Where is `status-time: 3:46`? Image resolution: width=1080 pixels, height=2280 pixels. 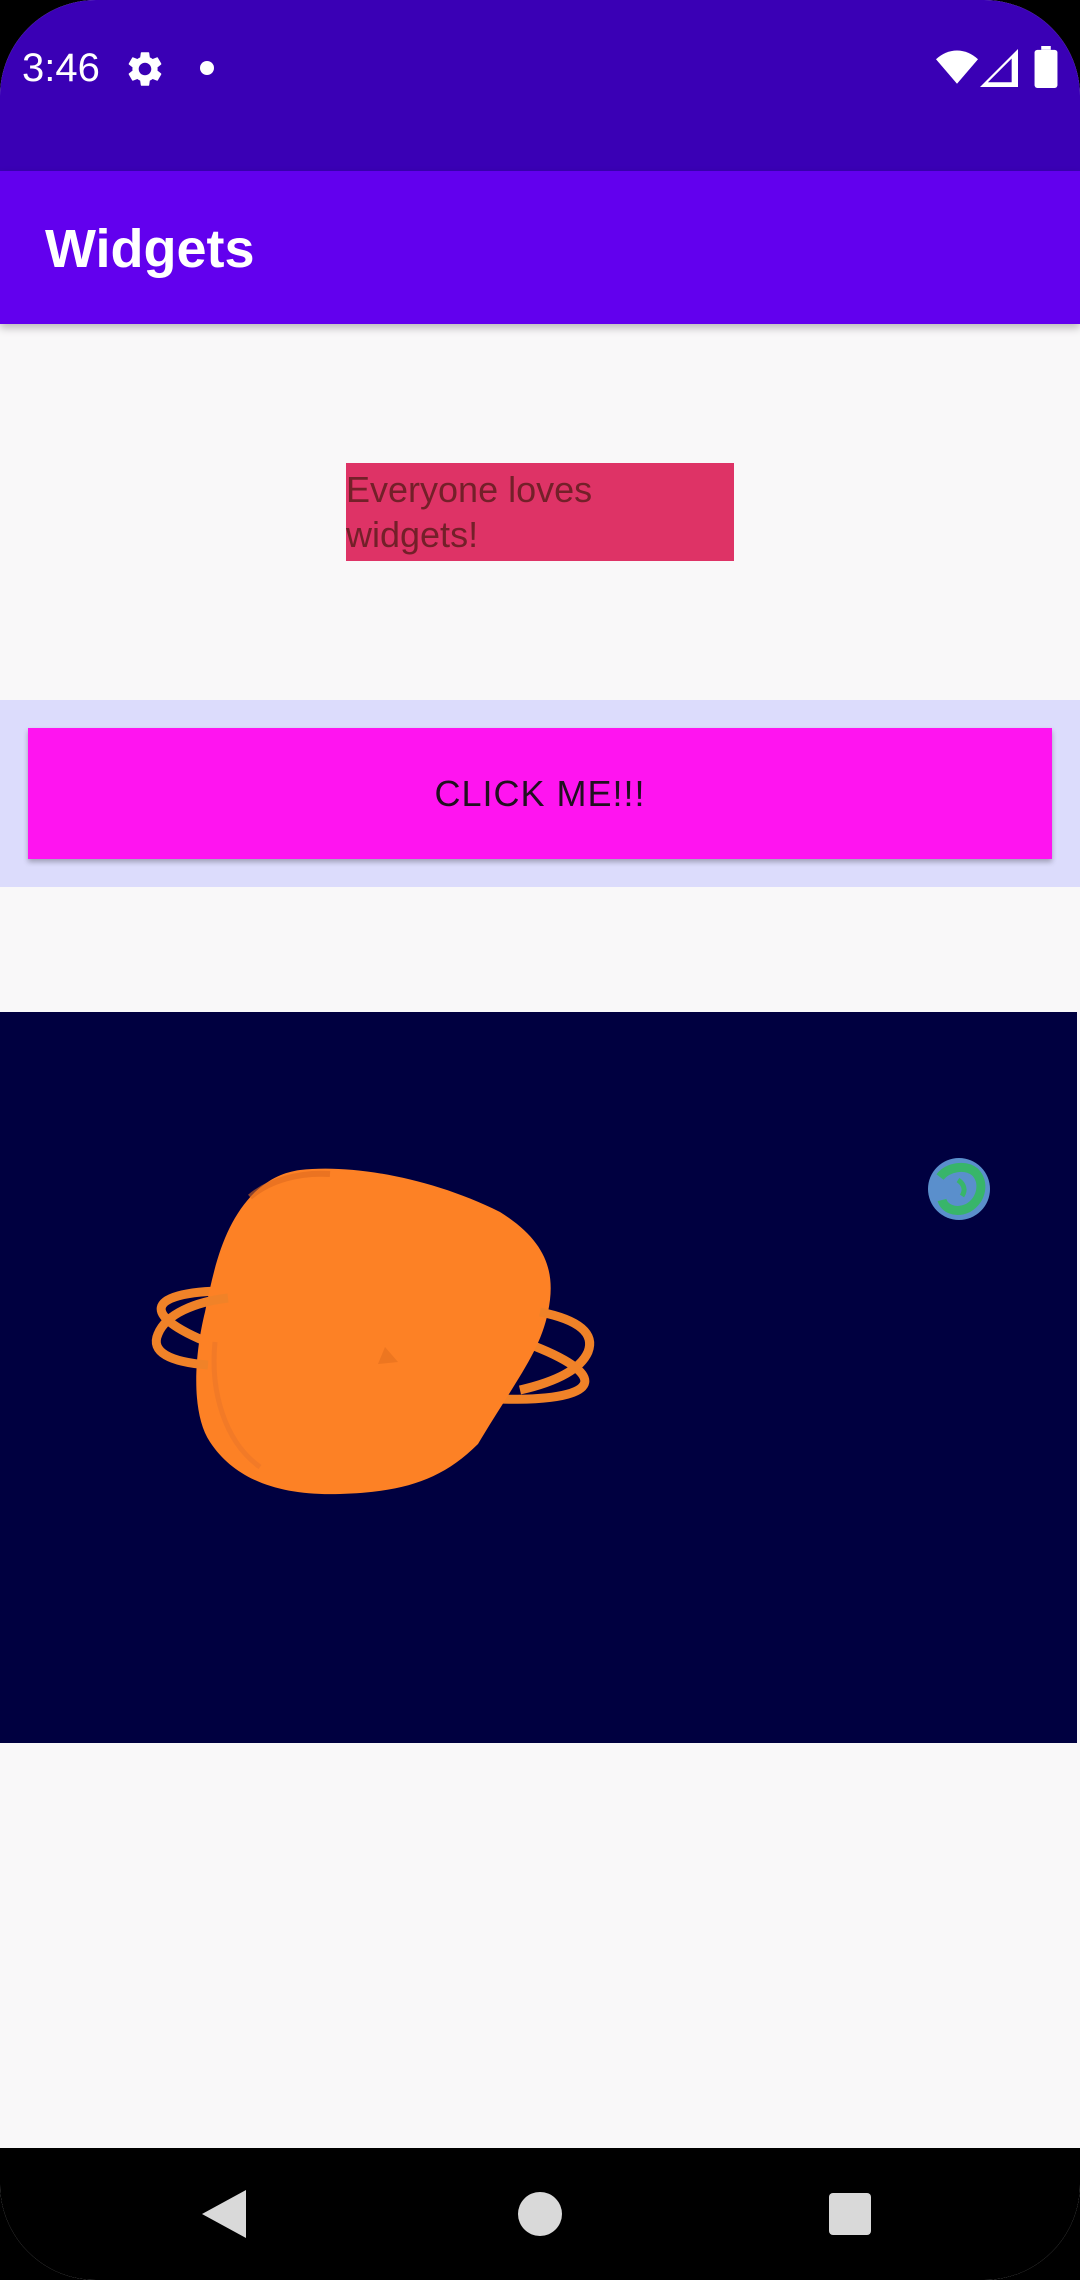 status-time: 3:46 is located at coordinates (61, 68).